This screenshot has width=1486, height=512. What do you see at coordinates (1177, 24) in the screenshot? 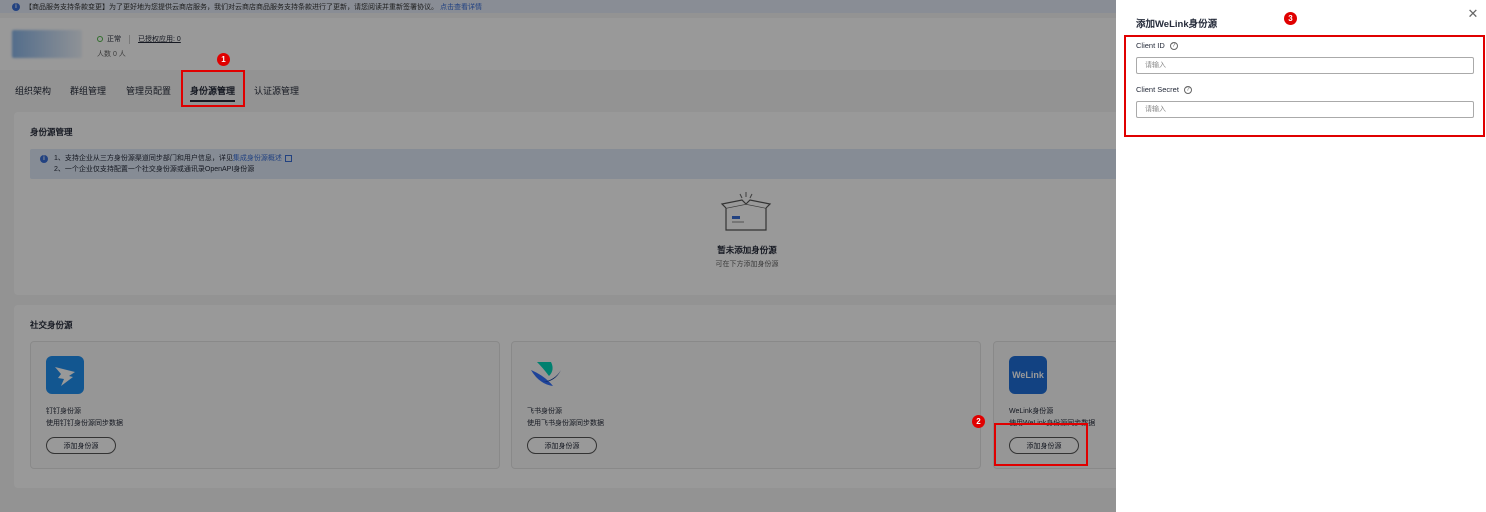
I see `drawer-title: 添加WeLink身份源` at bounding box center [1177, 24].